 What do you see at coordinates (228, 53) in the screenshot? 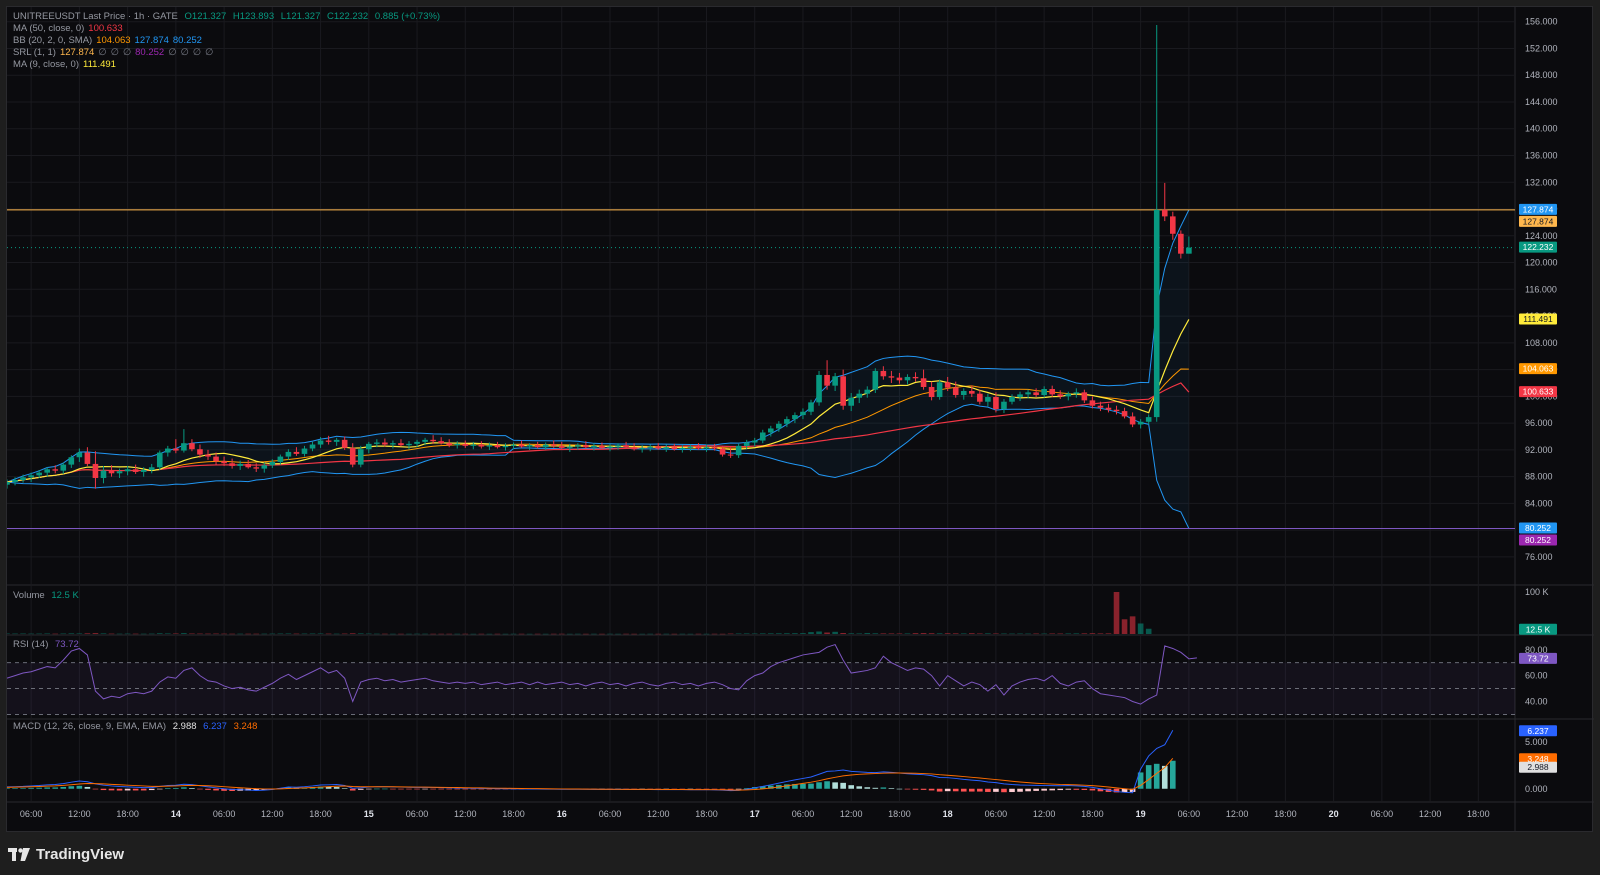
I see `legend-indicator-row: SRL (1, 1) 127.874 ∅ ∅ ∅ 80.252 ∅ ∅ ∅ ∅` at bounding box center [228, 53].